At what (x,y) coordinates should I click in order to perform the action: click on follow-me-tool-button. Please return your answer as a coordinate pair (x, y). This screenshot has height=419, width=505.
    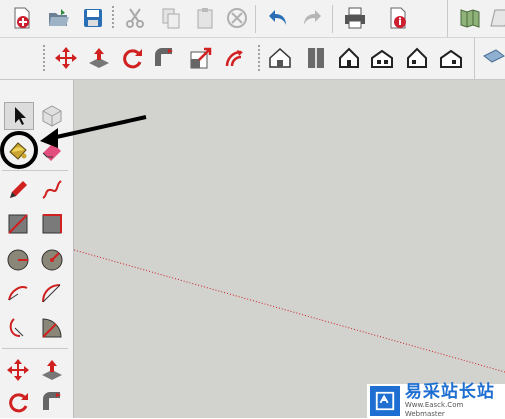
    Looking at the image, I should click on (52, 402).